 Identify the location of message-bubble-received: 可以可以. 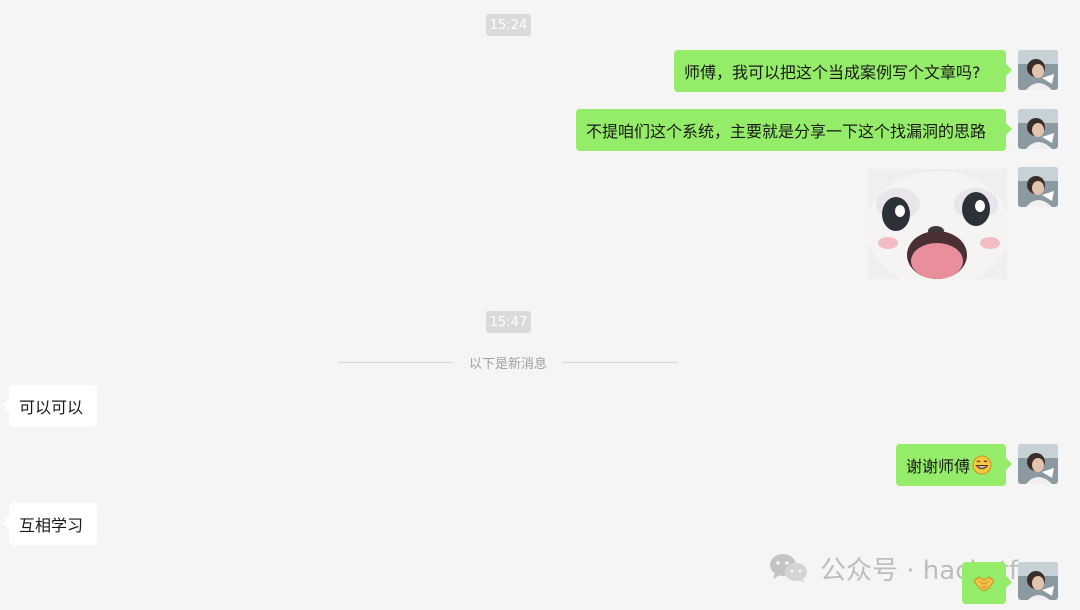
(50, 406).